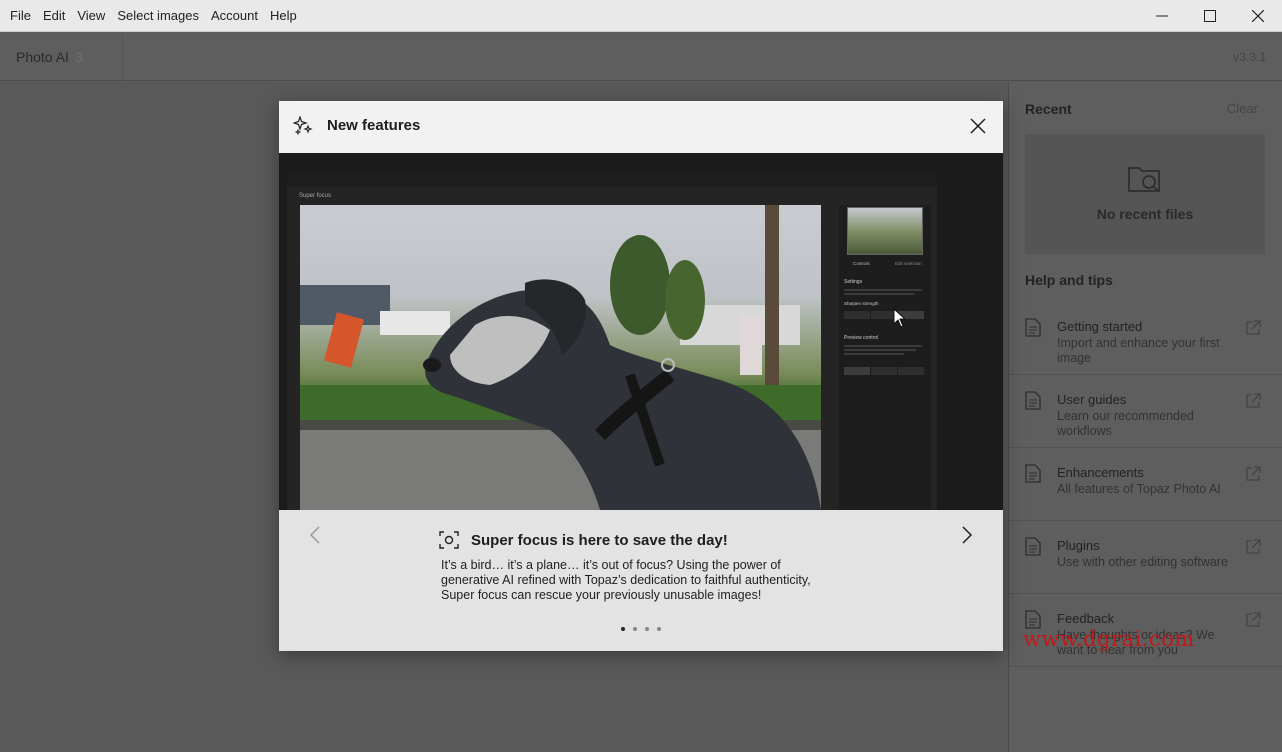  Describe the element at coordinates (641, 629) in the screenshot. I see `slide-indicator` at that location.